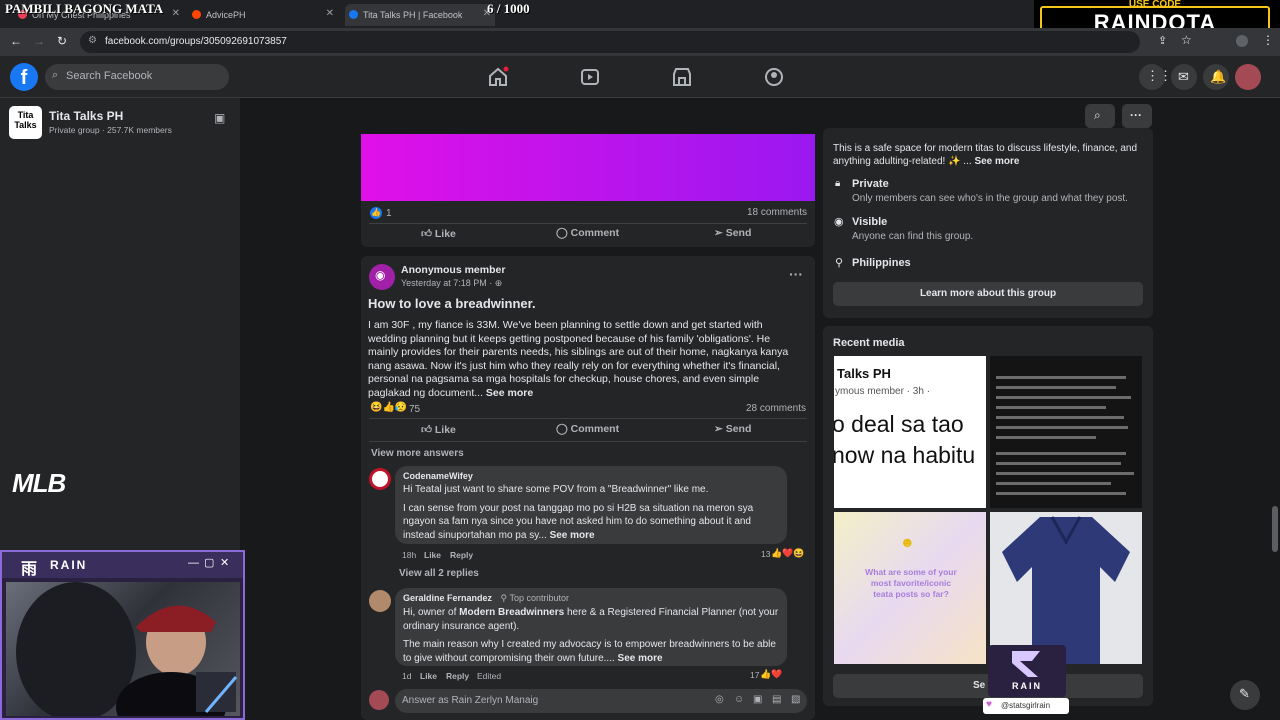 The width and height of the screenshot is (1280, 720). I want to click on view-more-answers-link: View more answers, so click(417, 453).